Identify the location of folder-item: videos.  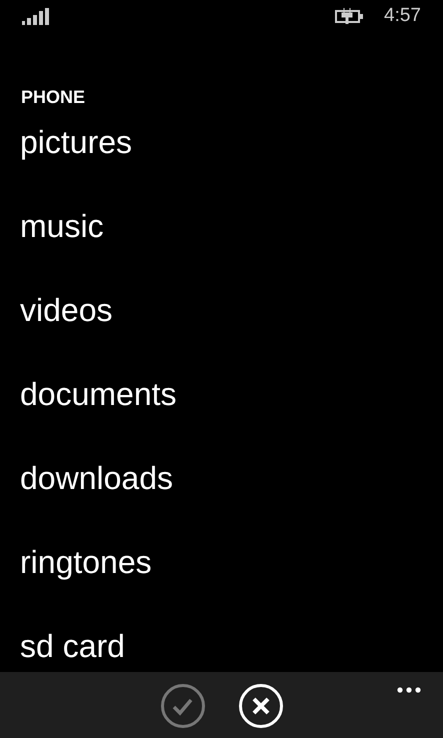
(66, 310).